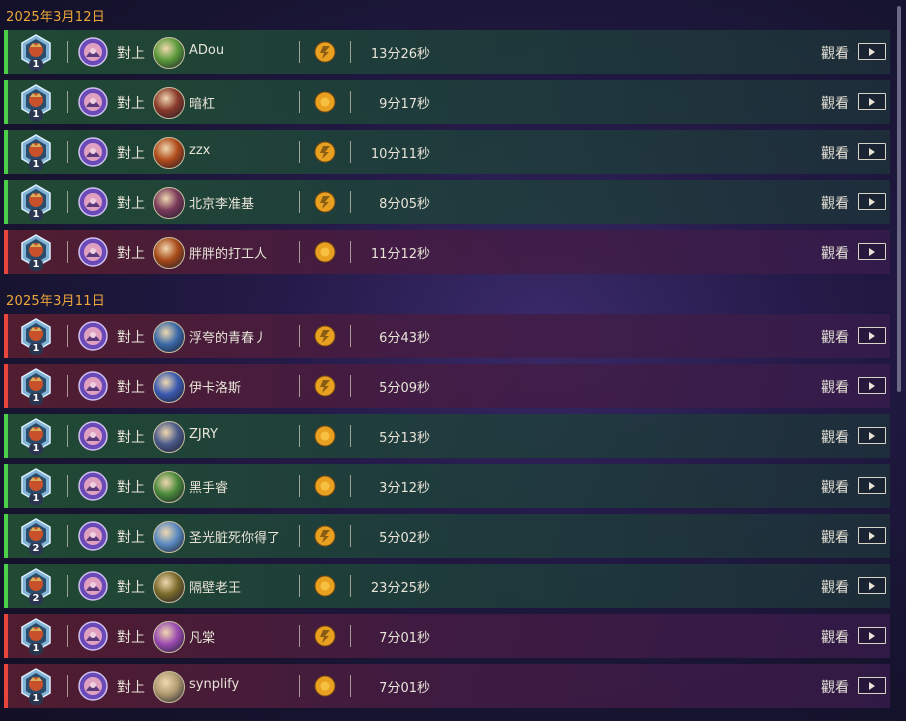 This screenshot has height=721, width=906. I want to click on match-duration: 7分01秒, so click(404, 688).